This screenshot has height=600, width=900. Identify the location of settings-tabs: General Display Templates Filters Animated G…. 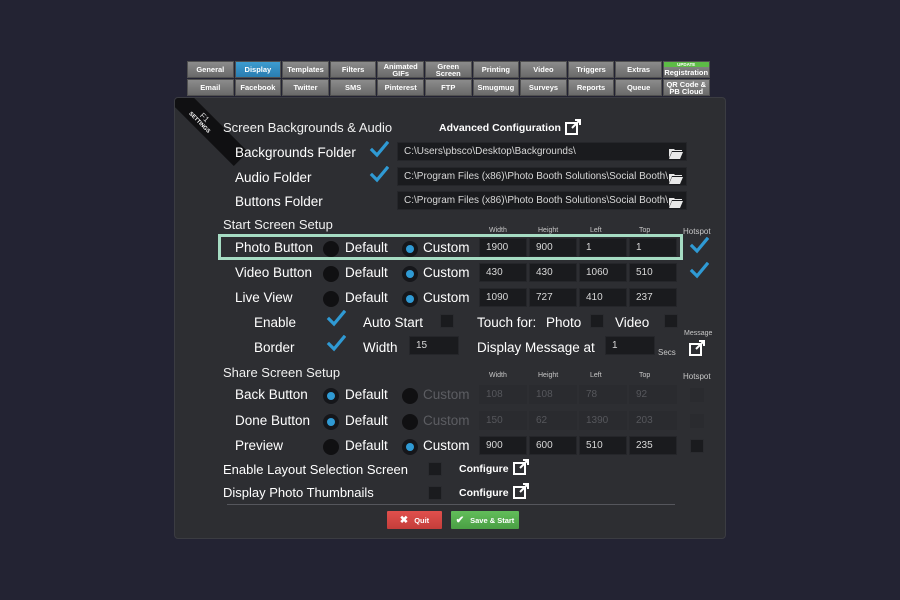
(449, 79).